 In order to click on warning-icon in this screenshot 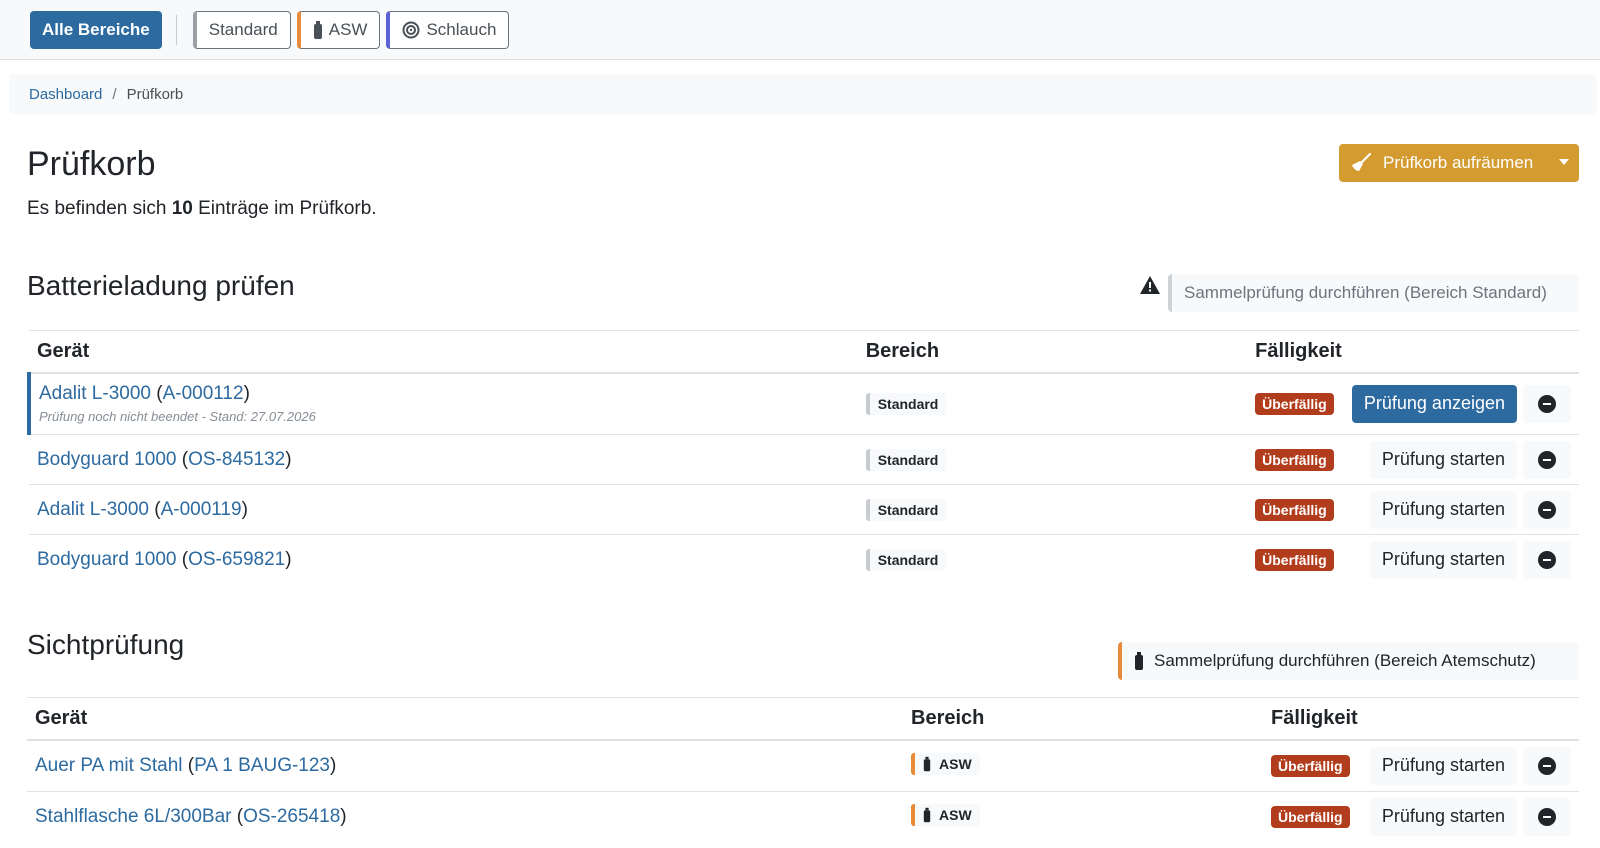, I will do `click(1150, 285)`.